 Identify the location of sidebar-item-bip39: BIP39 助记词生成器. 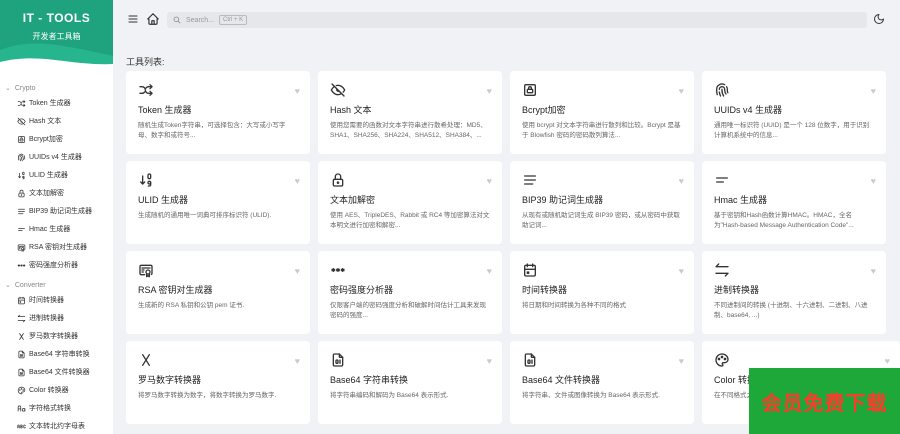
(56, 211).